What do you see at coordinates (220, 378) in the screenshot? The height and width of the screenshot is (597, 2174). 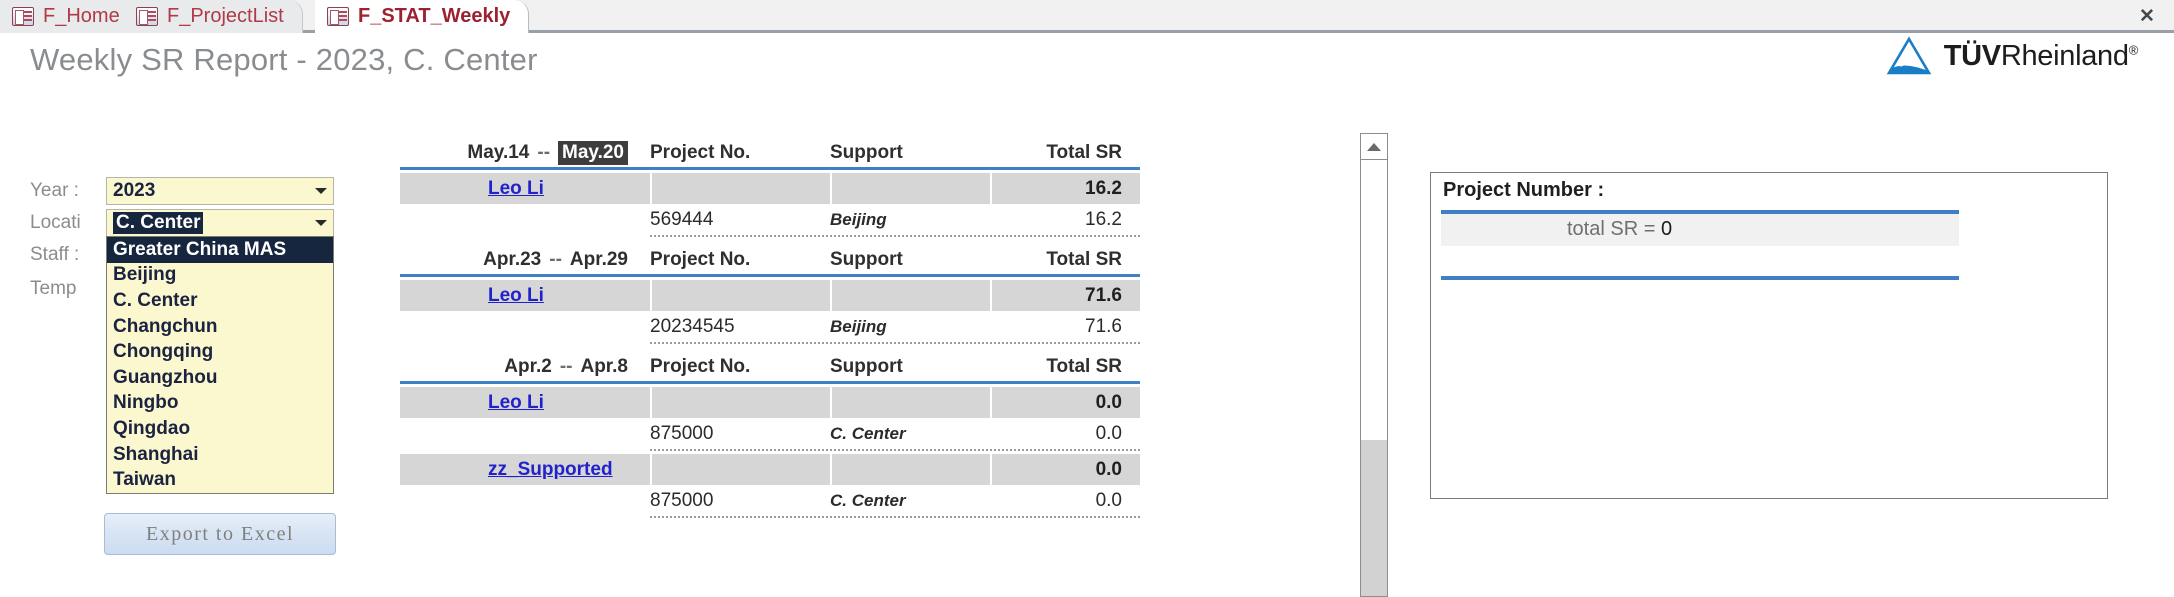 I see `dropdown-option: Guangzhou` at bounding box center [220, 378].